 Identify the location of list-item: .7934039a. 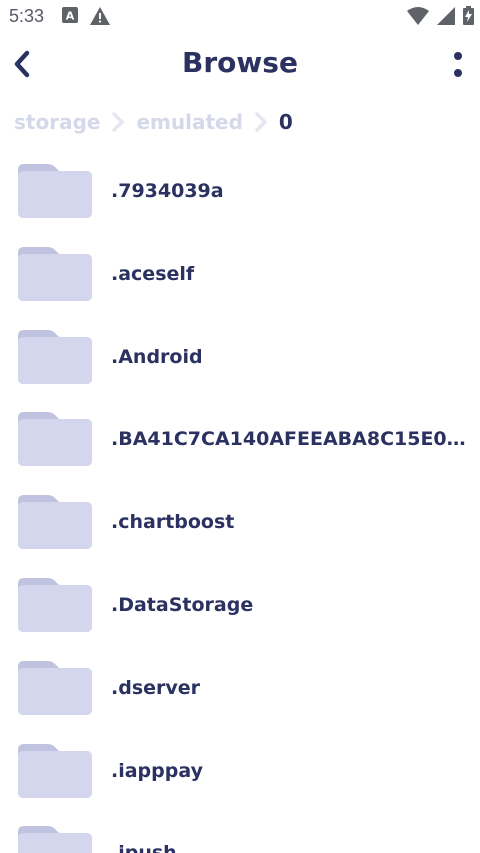
(240, 191).